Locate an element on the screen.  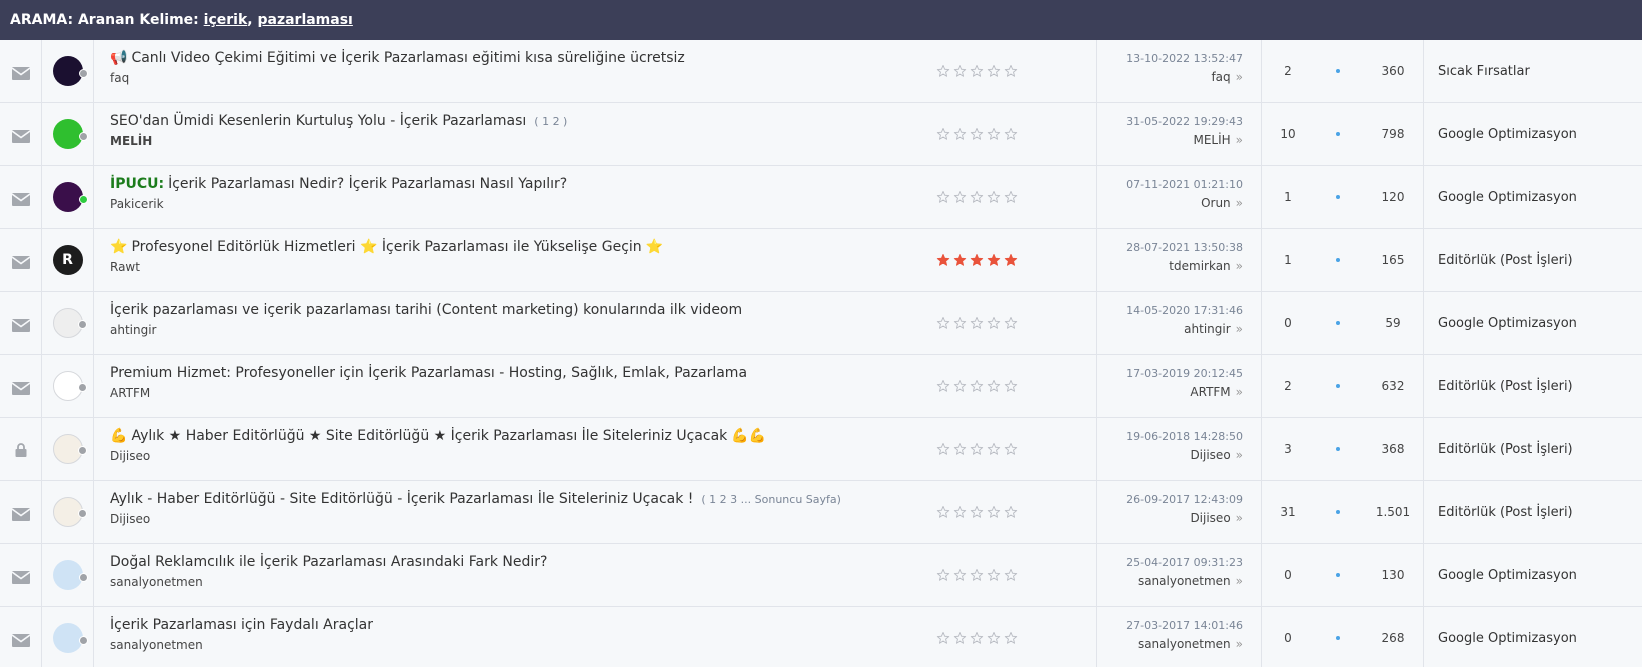
topic-author-link: MELİH is located at coordinates (518, 141).